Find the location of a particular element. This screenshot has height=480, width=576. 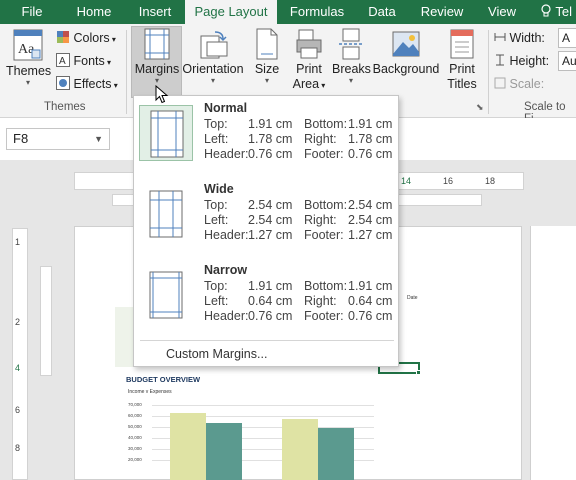

ruler-number: 1 is located at coordinates (18, 242).